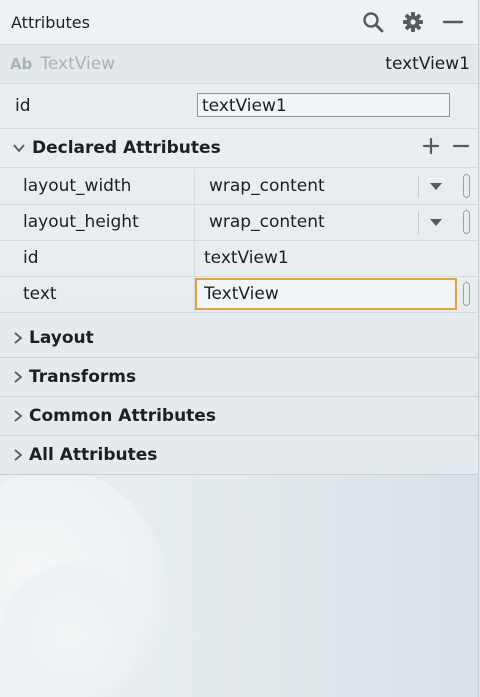  Describe the element at coordinates (239, 338) in the screenshot. I see `section-layout: Layout` at that location.